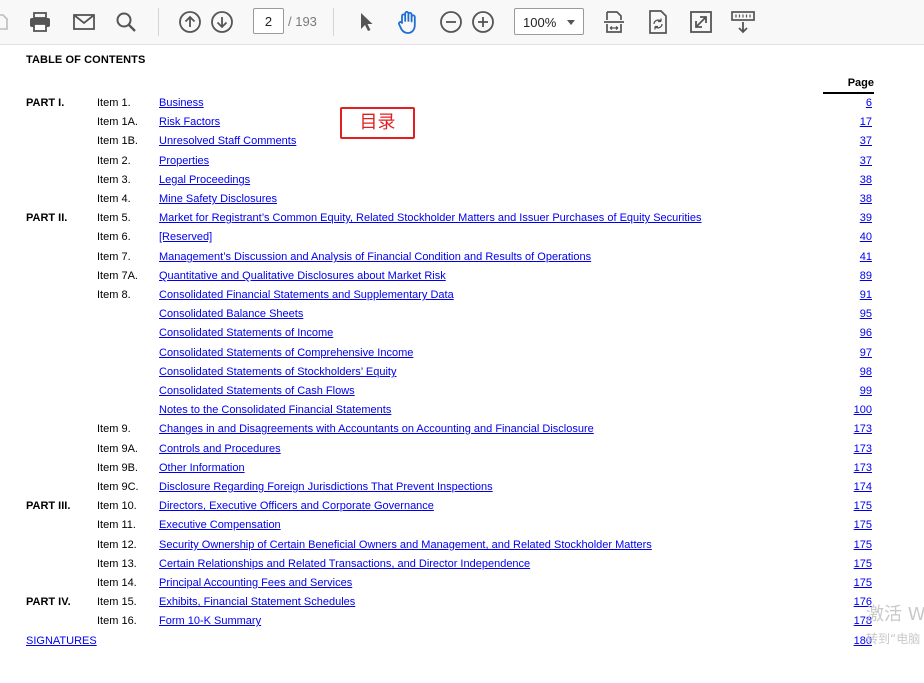 The image size is (924, 683). I want to click on toc-item-number: Item 2., so click(114, 161).